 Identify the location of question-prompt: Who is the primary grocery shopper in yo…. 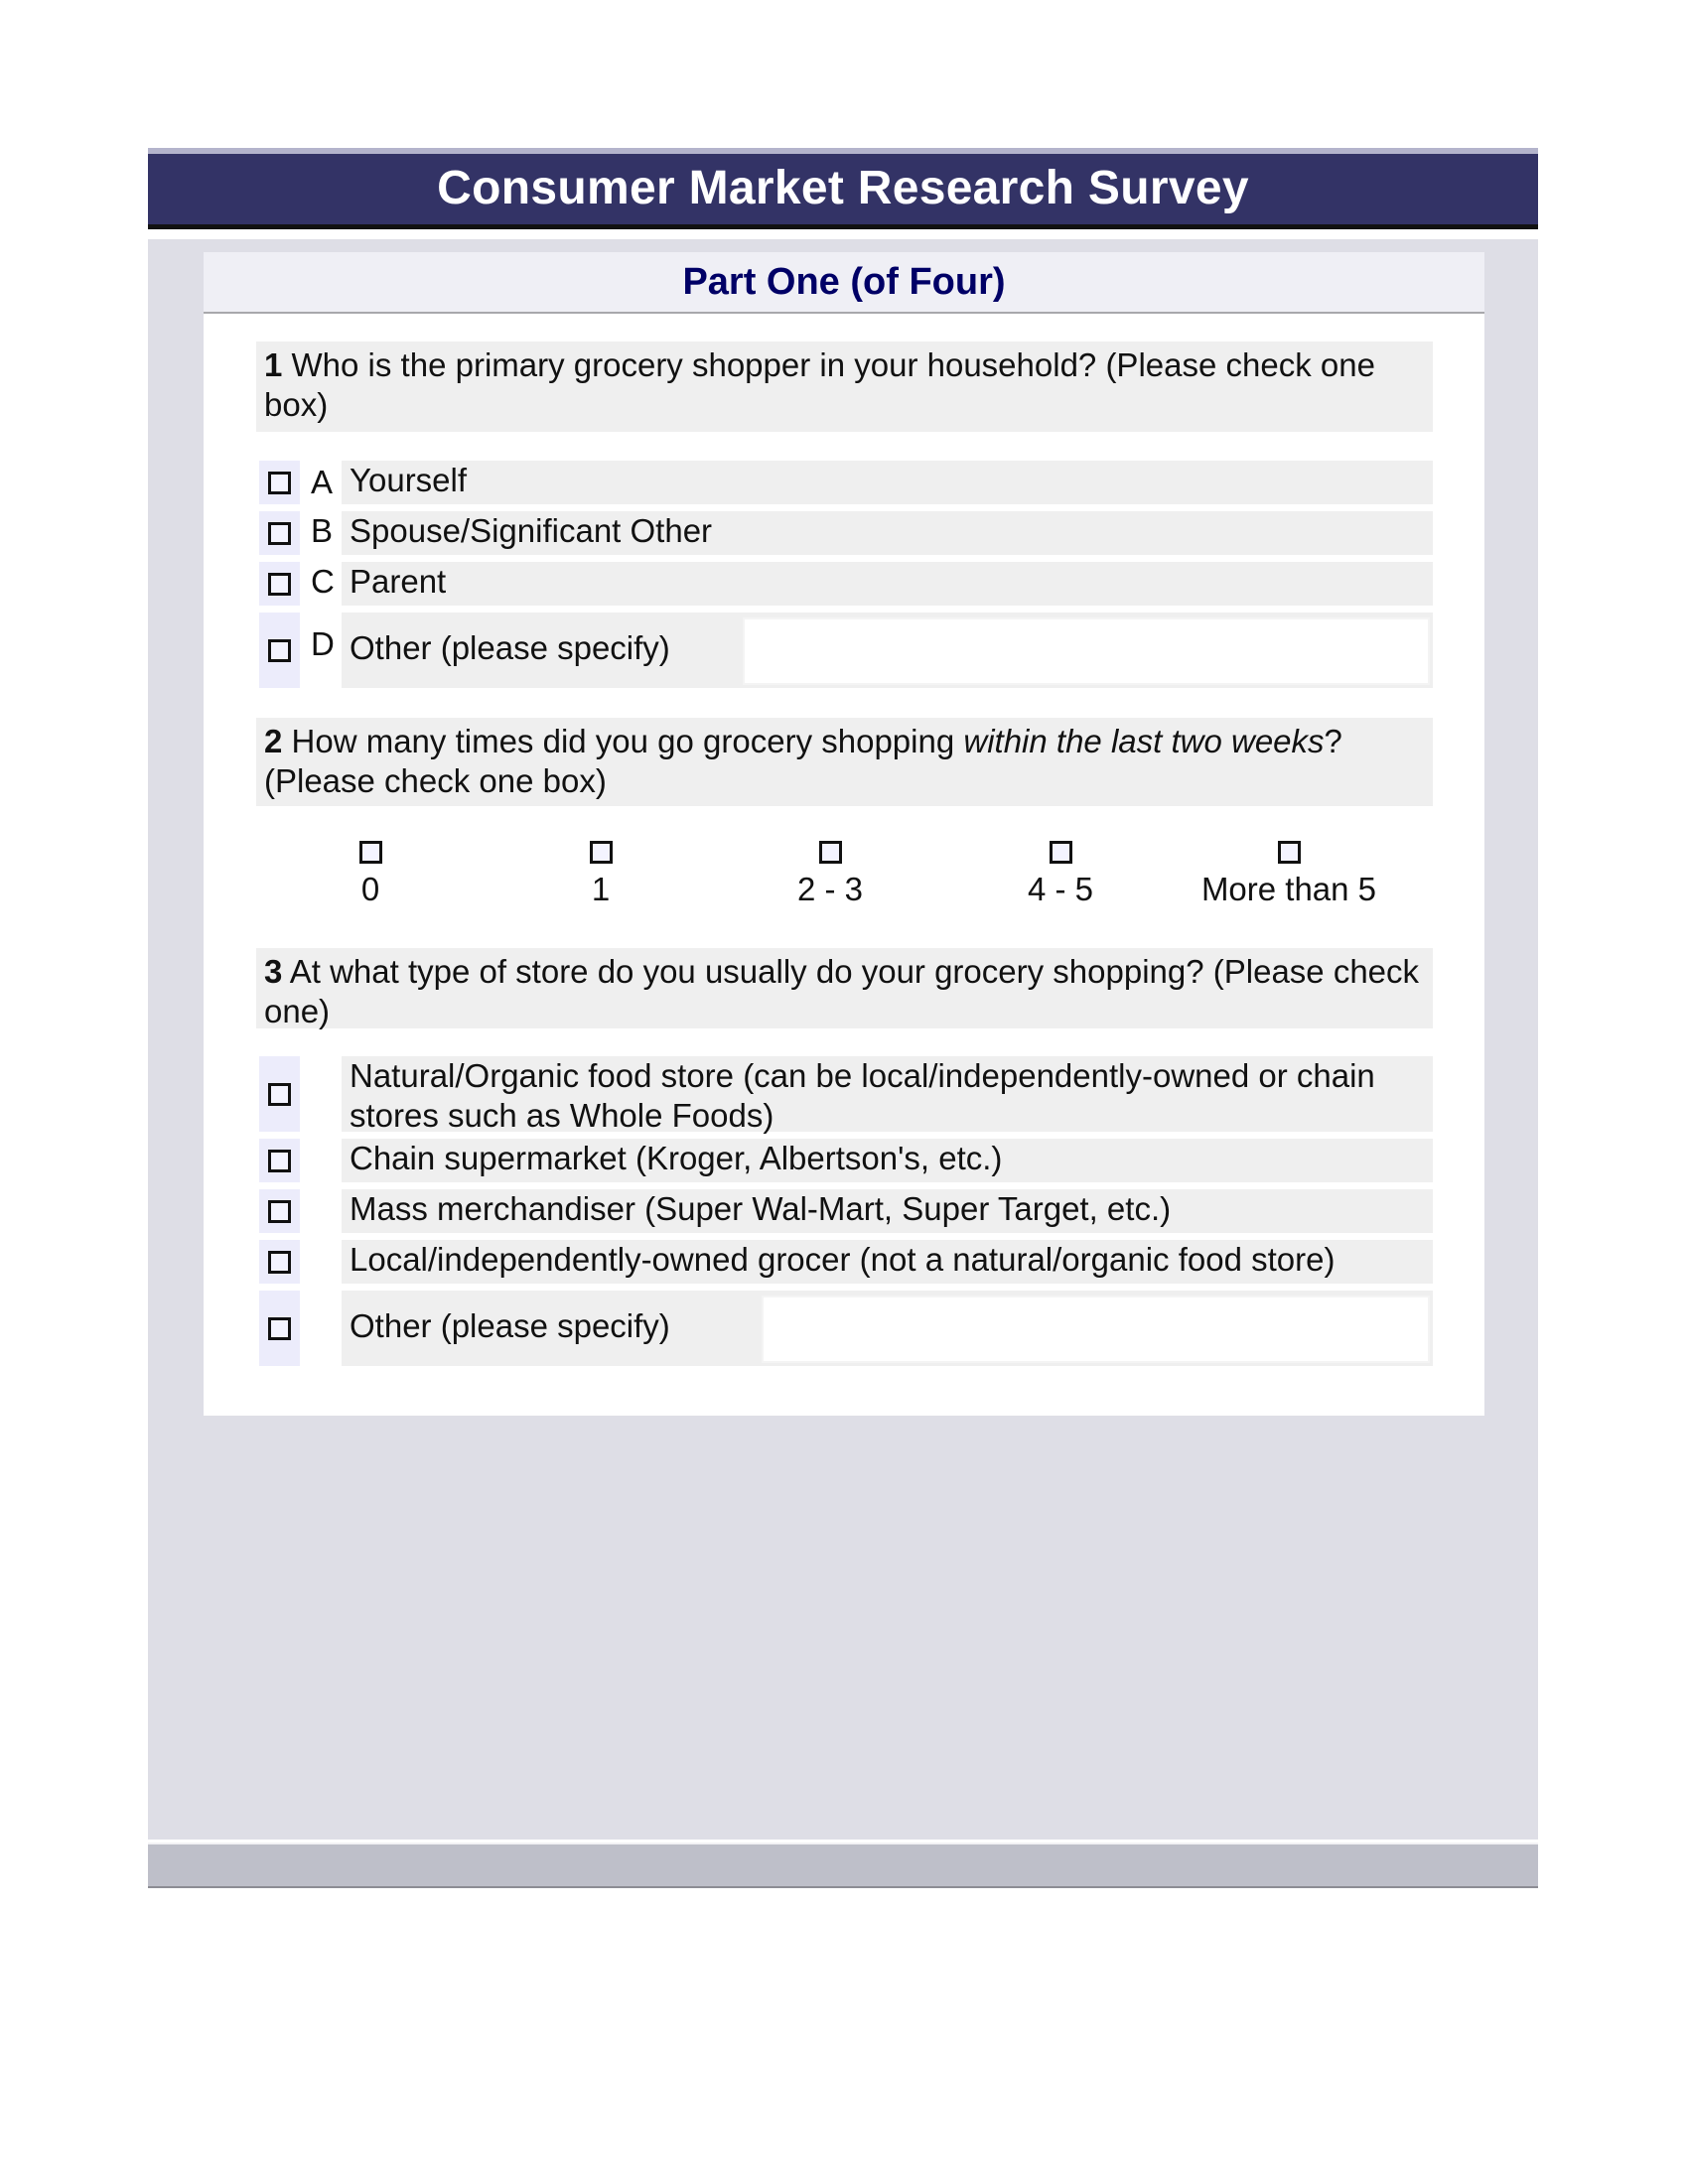
(819, 384).